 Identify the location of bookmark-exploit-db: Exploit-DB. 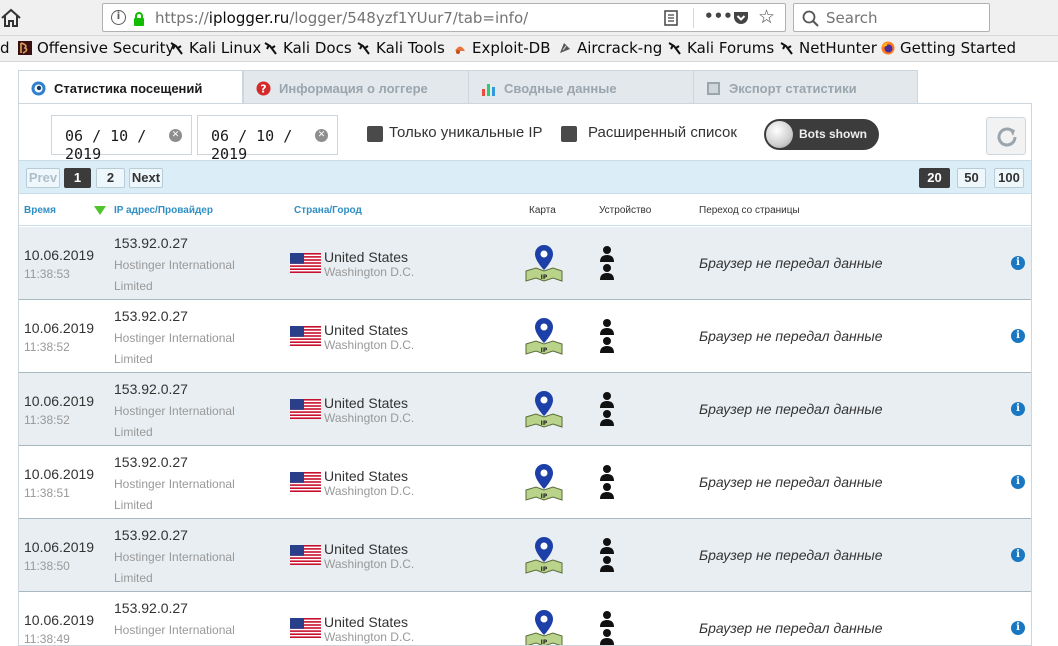
(502, 49).